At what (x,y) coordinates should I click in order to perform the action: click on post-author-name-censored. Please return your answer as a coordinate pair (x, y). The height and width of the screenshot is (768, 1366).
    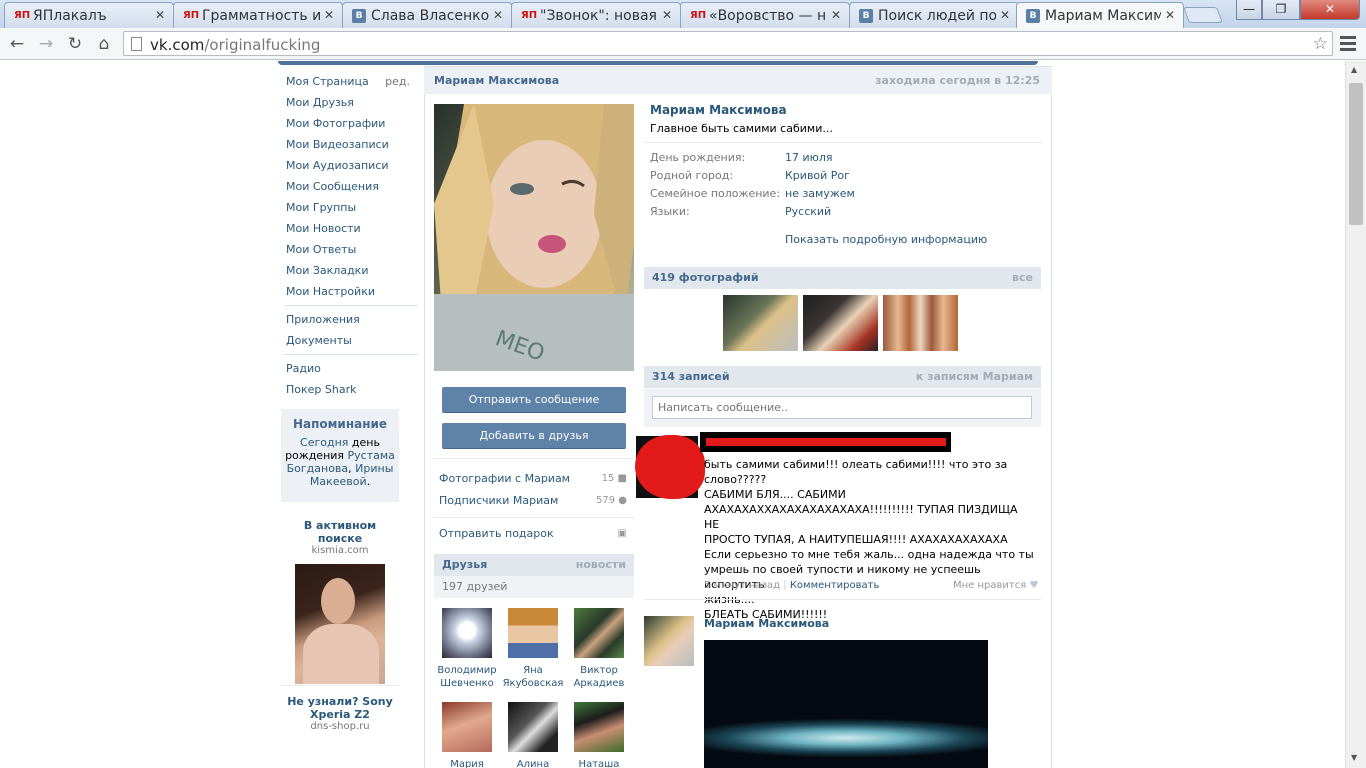
    Looking at the image, I should click on (825, 442).